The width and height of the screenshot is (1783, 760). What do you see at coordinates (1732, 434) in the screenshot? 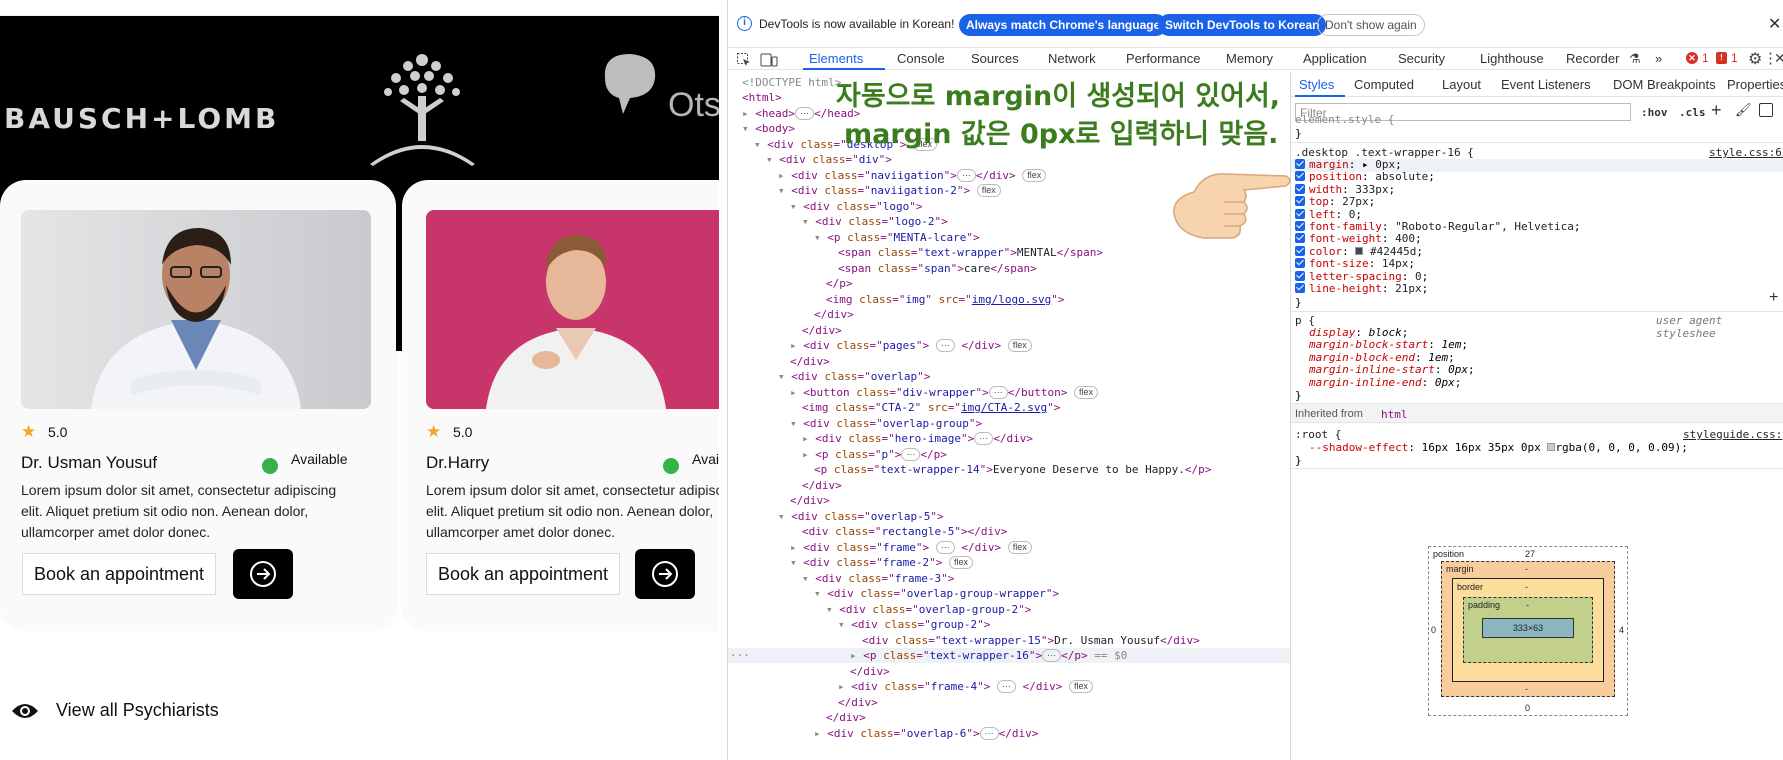
I see `root-source-link: styleguide.css:` at bounding box center [1732, 434].